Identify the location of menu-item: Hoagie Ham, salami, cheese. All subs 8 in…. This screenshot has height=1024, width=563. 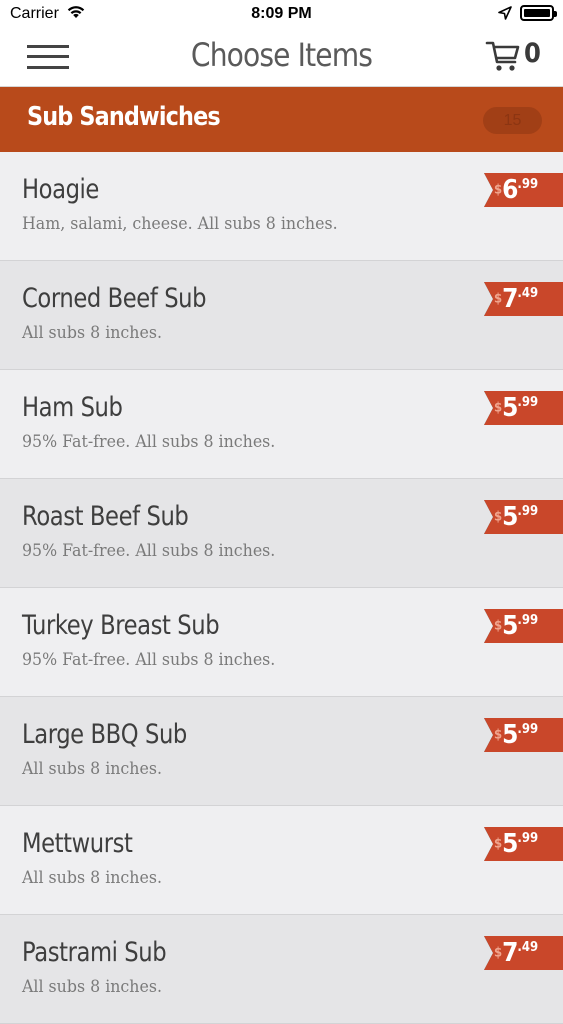
(281, 206).